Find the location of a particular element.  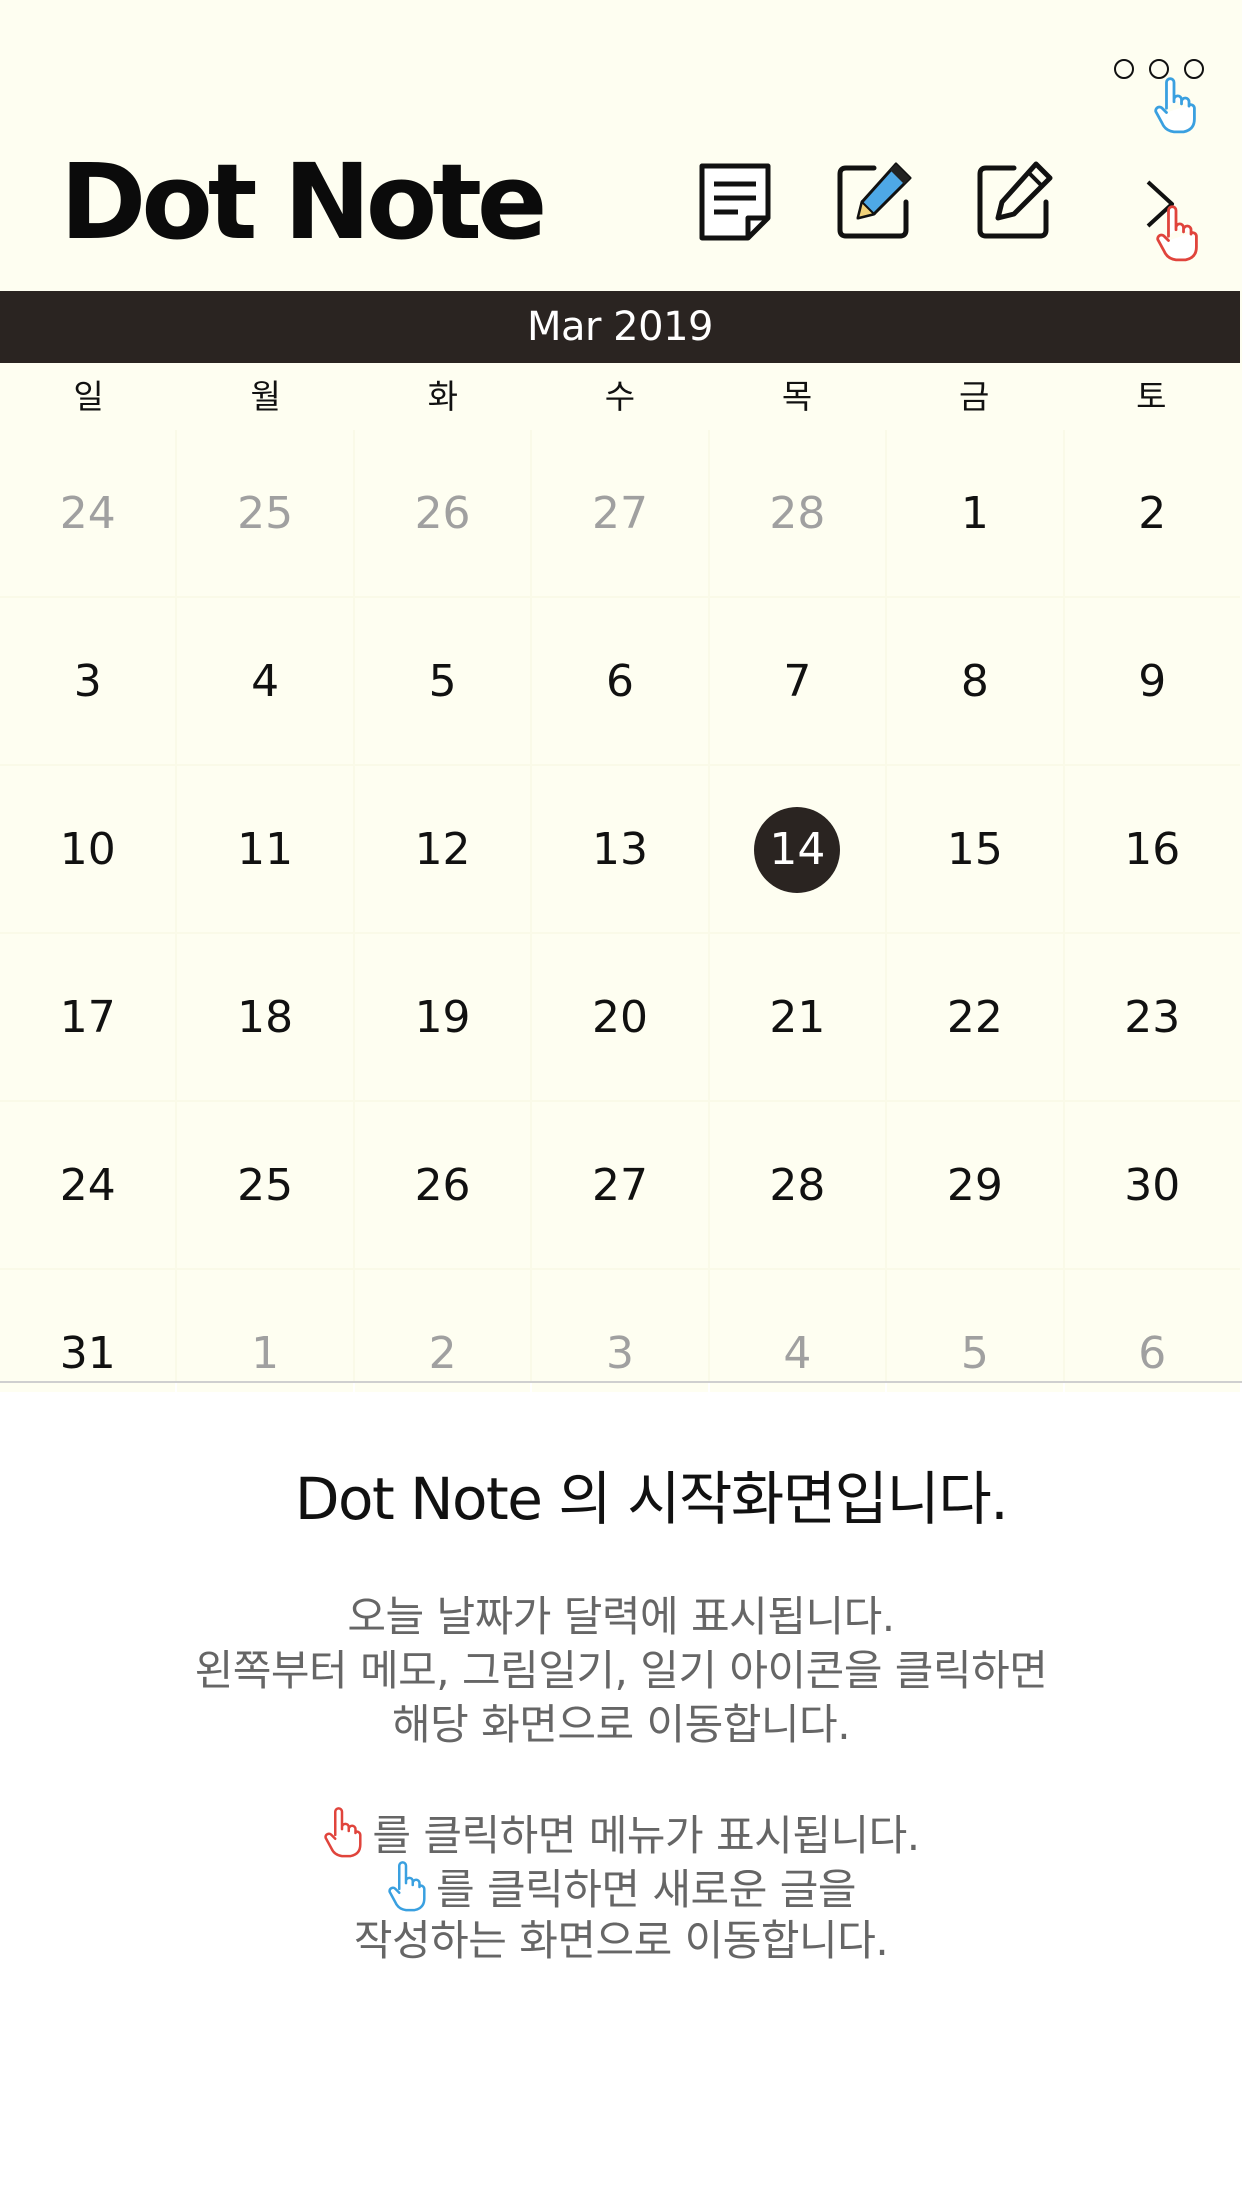

dot is located at coordinates (1124, 69).